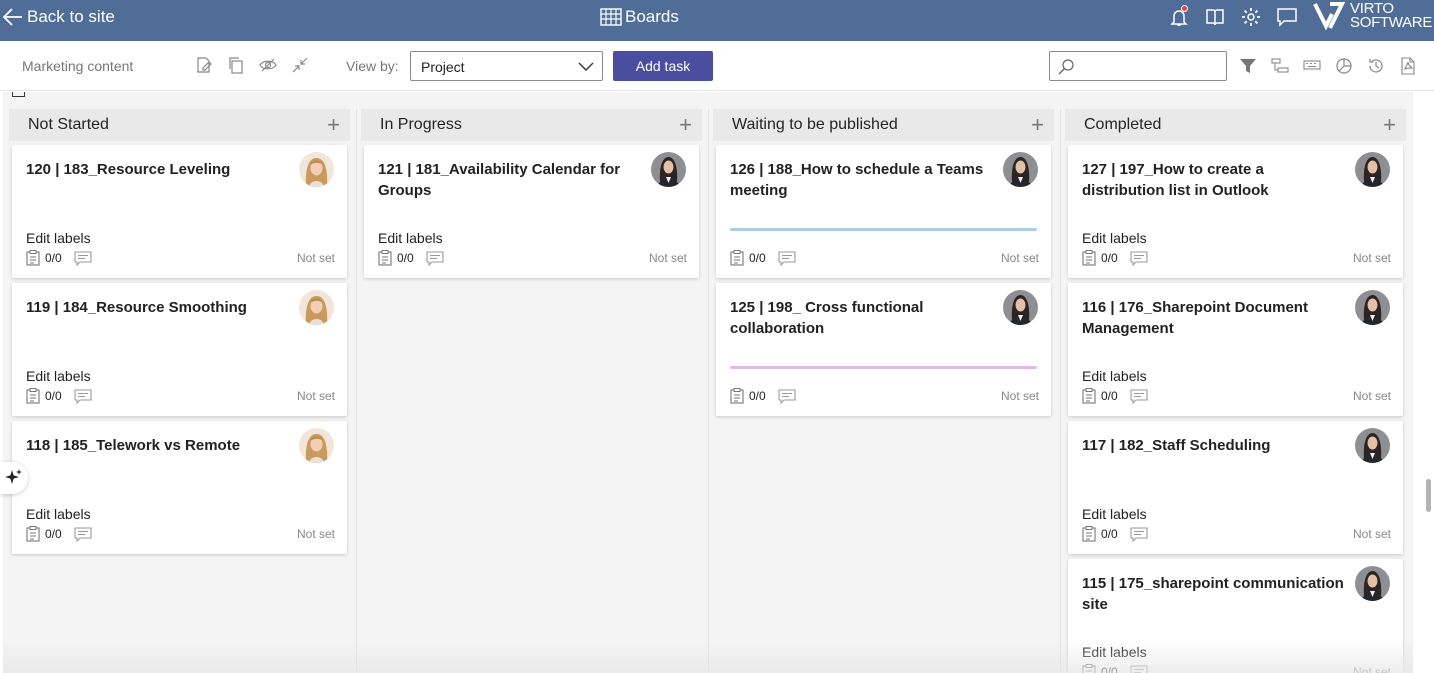  I want to click on keyboard-icon, so click(1312, 66).